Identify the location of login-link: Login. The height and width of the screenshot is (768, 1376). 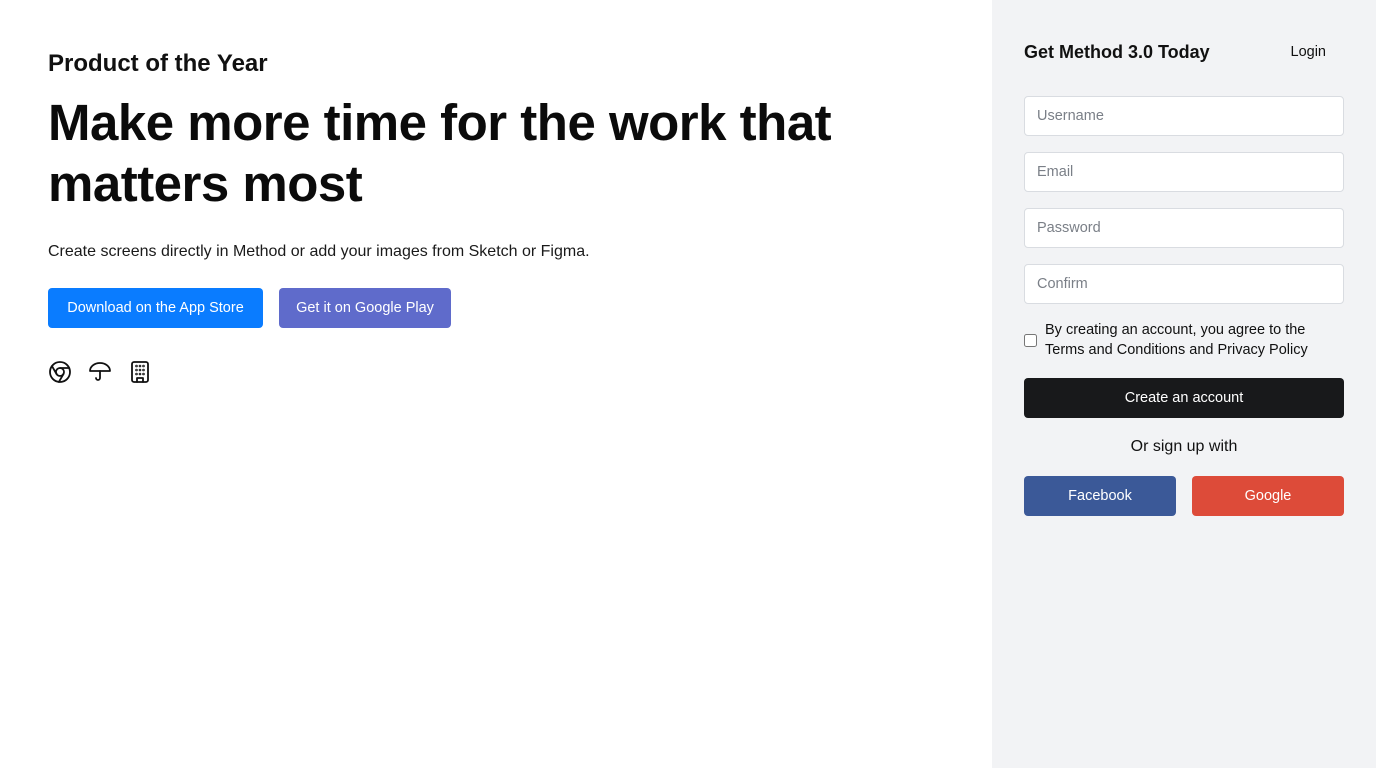
(1308, 52).